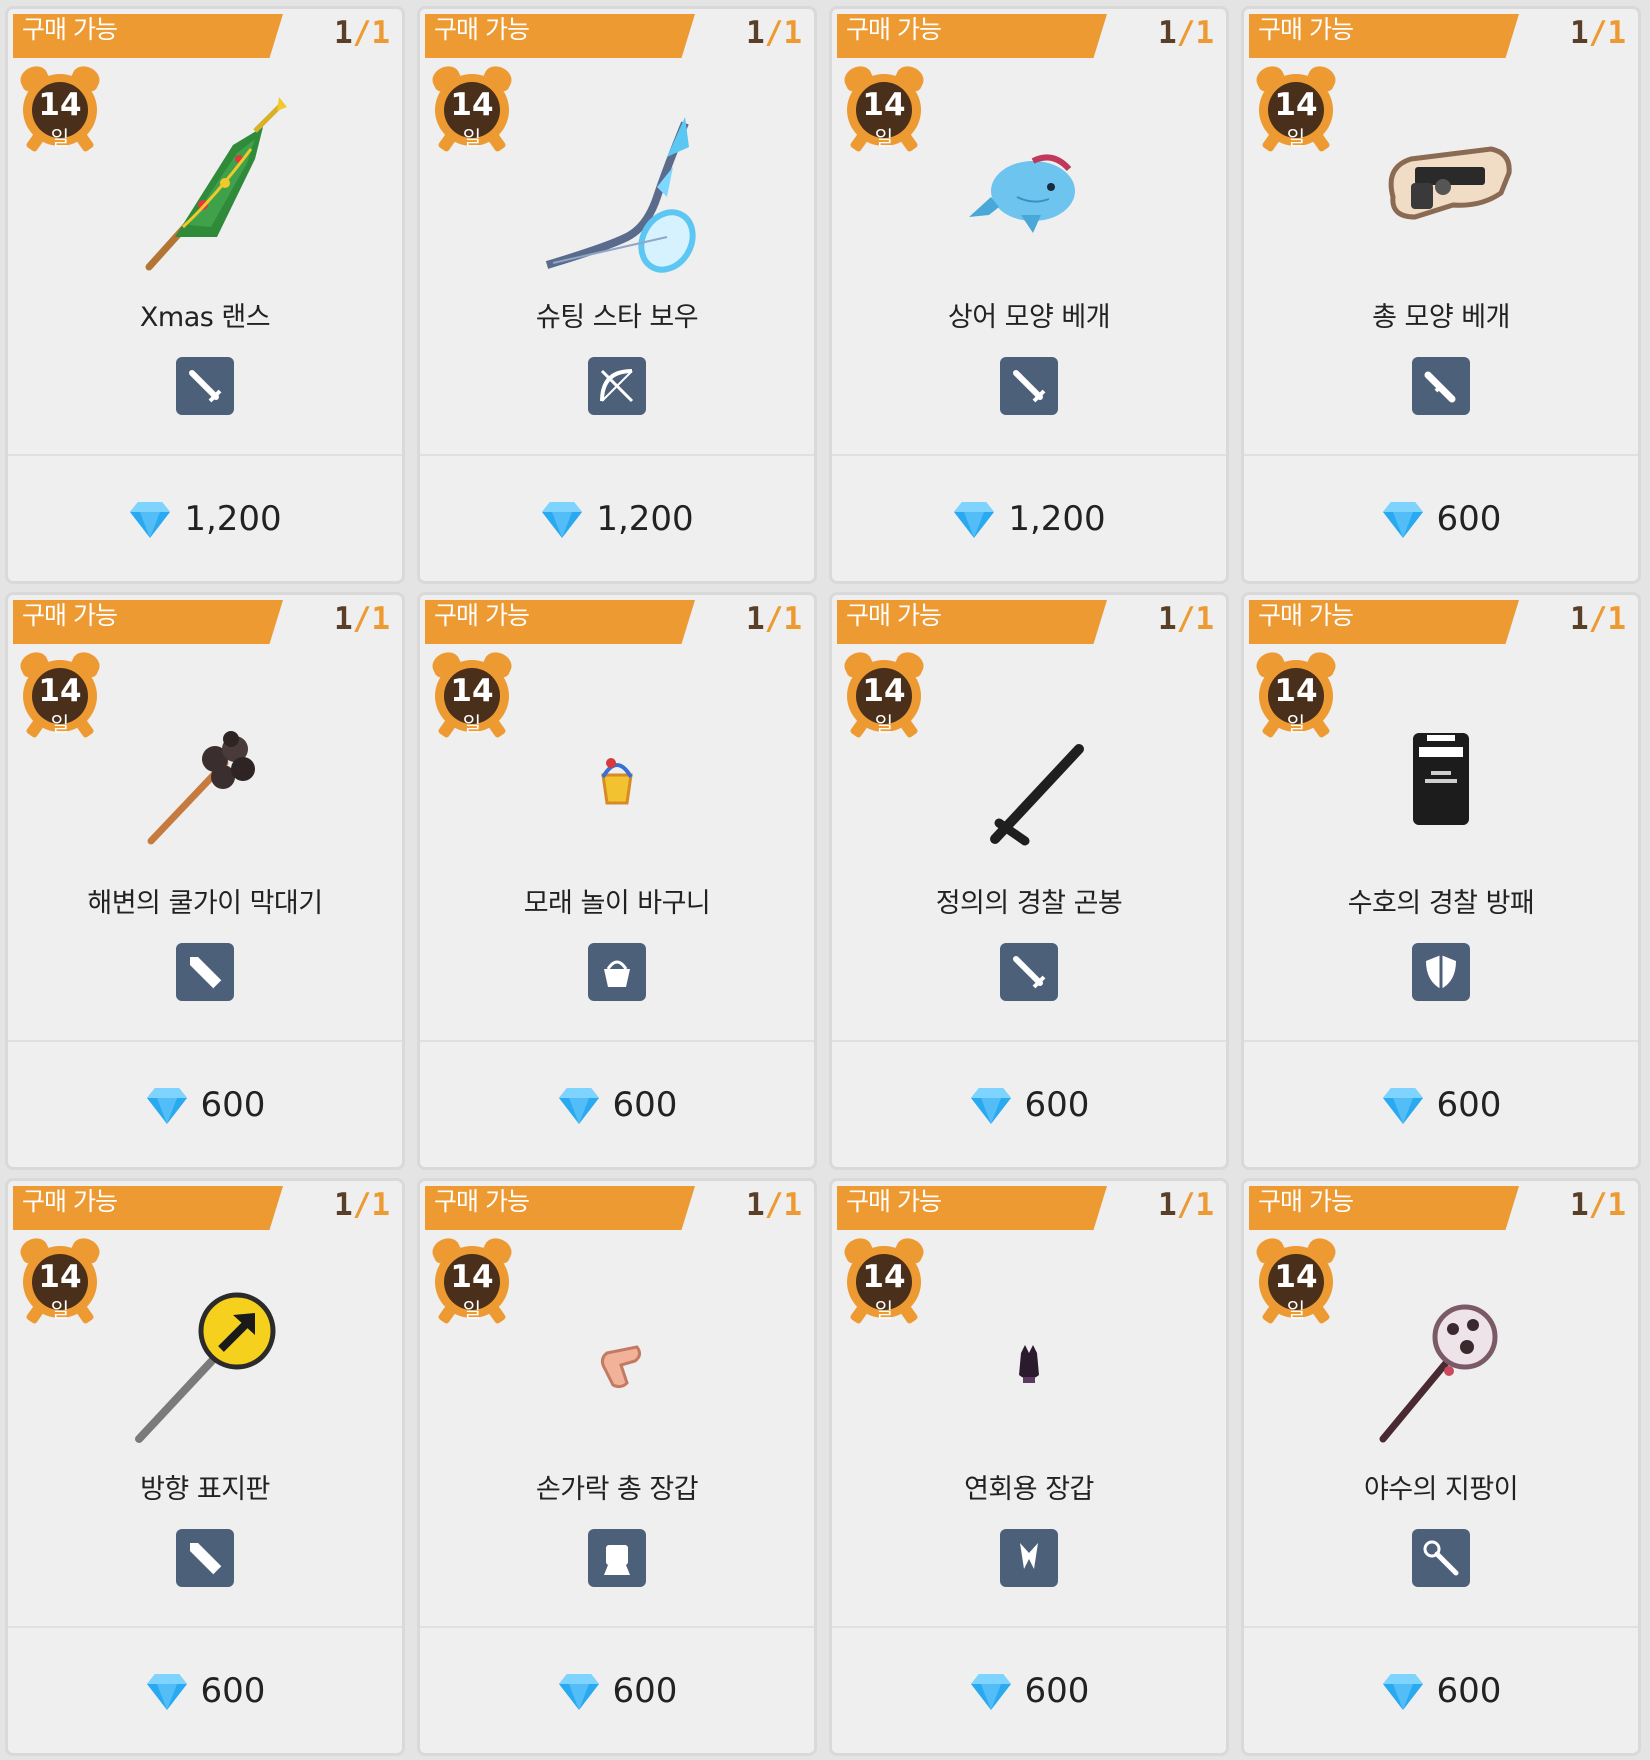  What do you see at coordinates (617, 881) in the screenshot?
I see `shop-item-card: 구매 가능 1/1 14 일 모래 놀이 바구니 600` at bounding box center [617, 881].